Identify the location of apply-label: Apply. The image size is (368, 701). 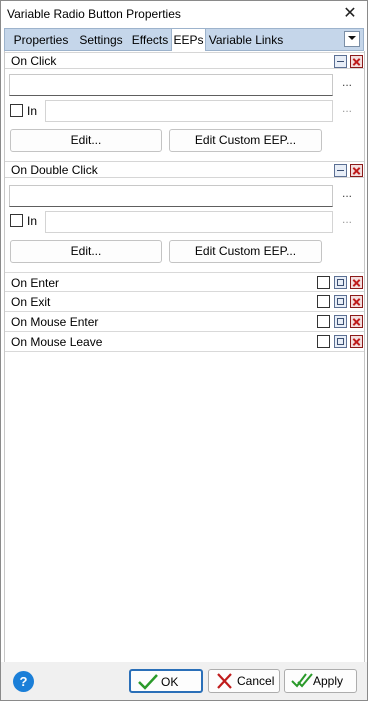
(328, 681).